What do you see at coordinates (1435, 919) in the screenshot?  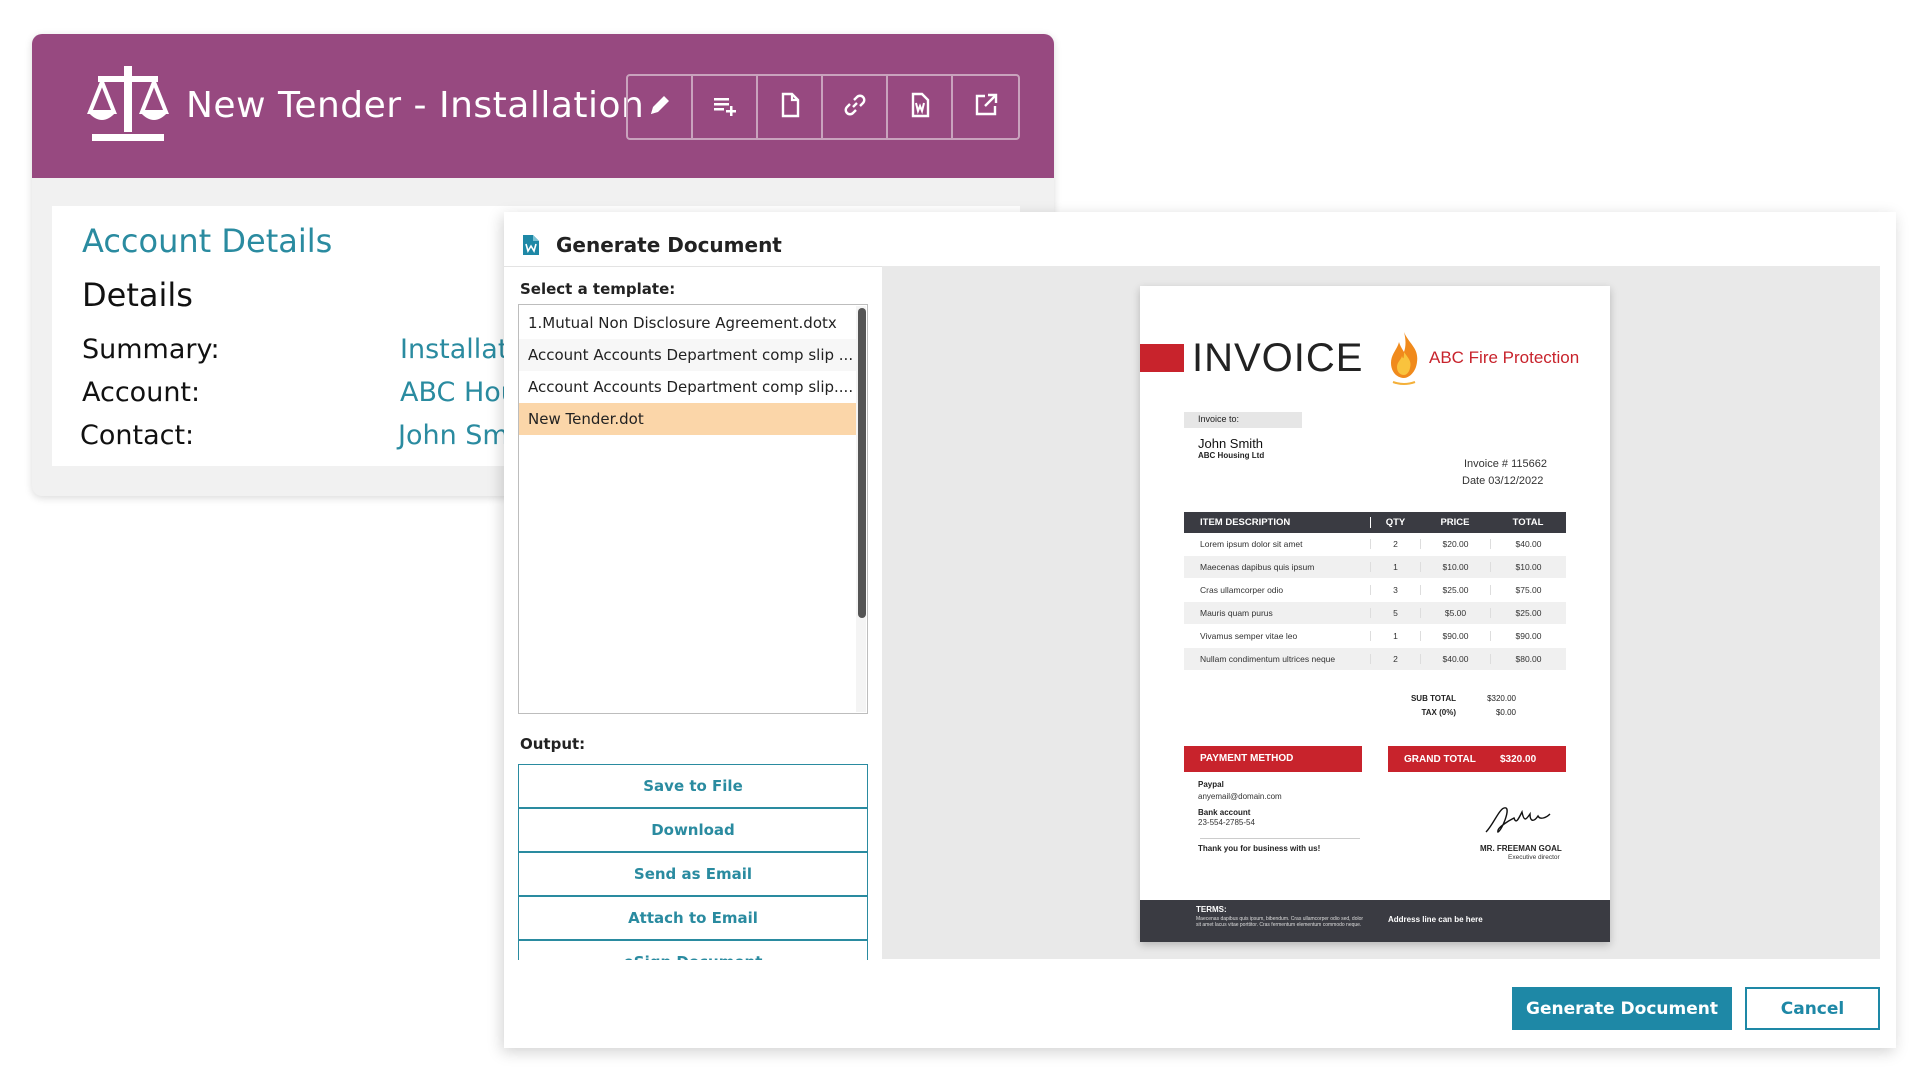 I see `address-line: Address line can be here` at bounding box center [1435, 919].